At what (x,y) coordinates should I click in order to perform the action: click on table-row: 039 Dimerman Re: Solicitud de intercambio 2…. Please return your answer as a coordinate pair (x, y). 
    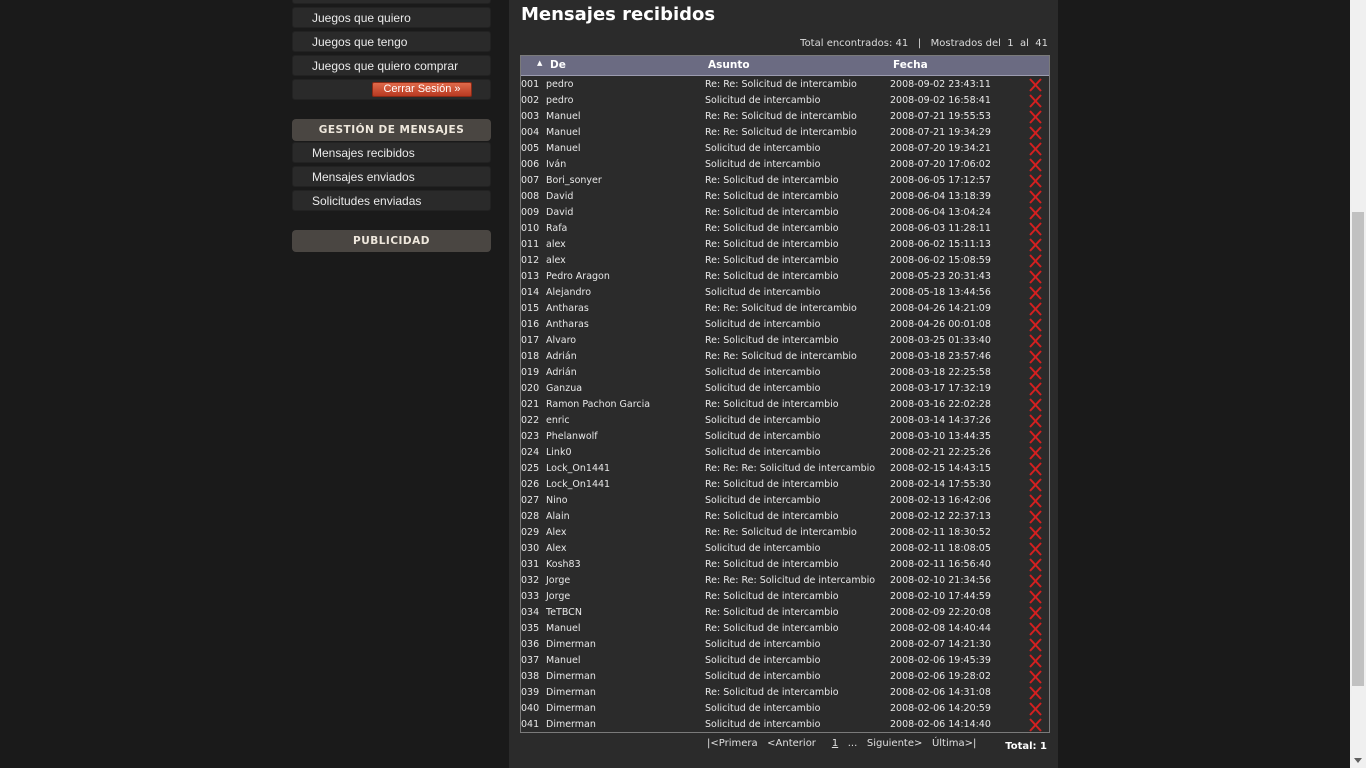
    Looking at the image, I should click on (785, 693).